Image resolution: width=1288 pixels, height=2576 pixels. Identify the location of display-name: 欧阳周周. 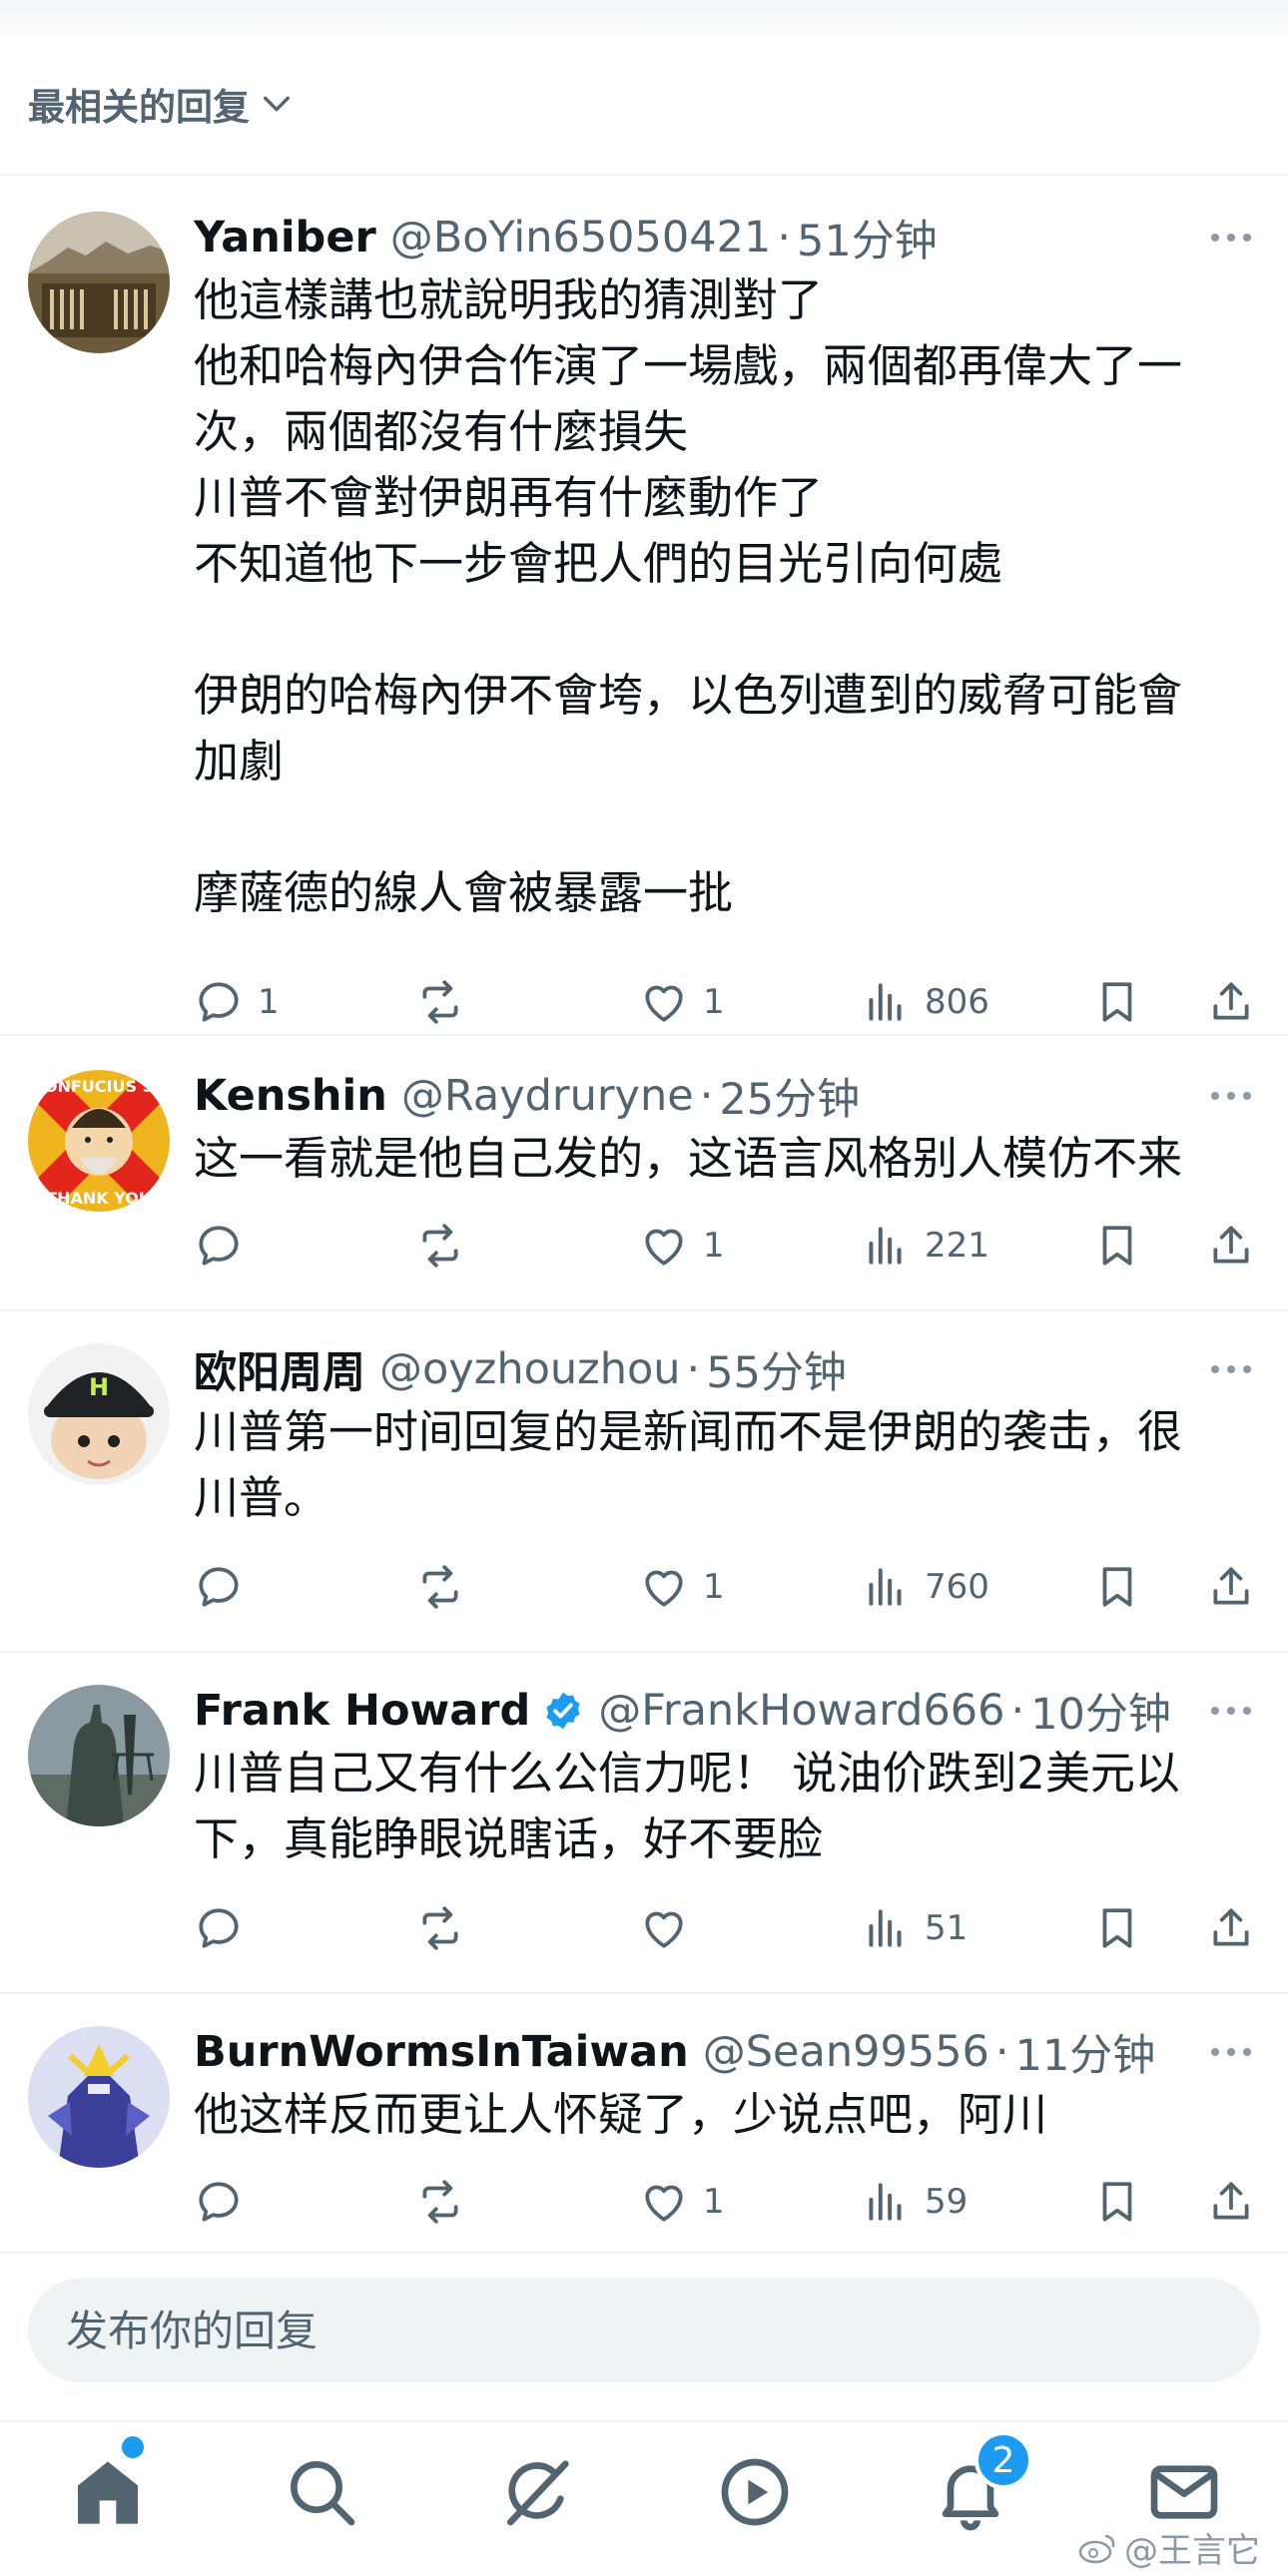
(279, 1369).